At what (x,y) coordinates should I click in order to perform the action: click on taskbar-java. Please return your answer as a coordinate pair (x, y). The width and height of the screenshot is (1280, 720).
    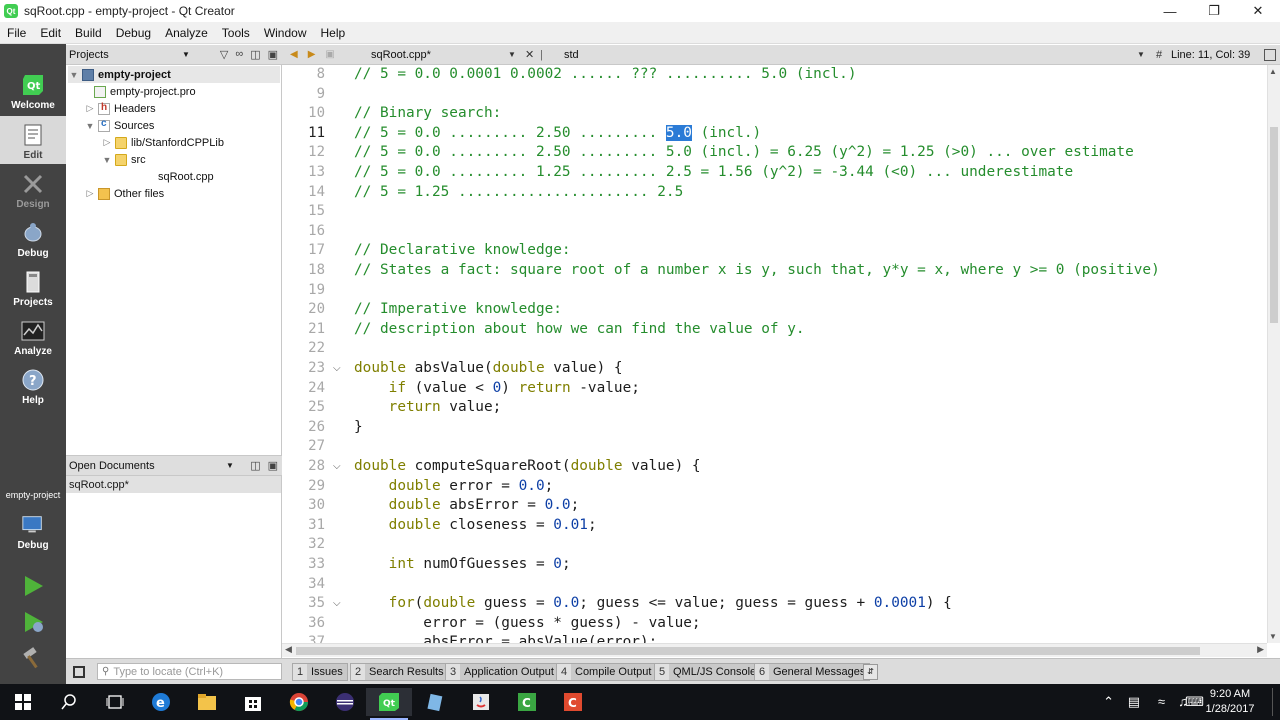
    Looking at the image, I should click on (481, 702).